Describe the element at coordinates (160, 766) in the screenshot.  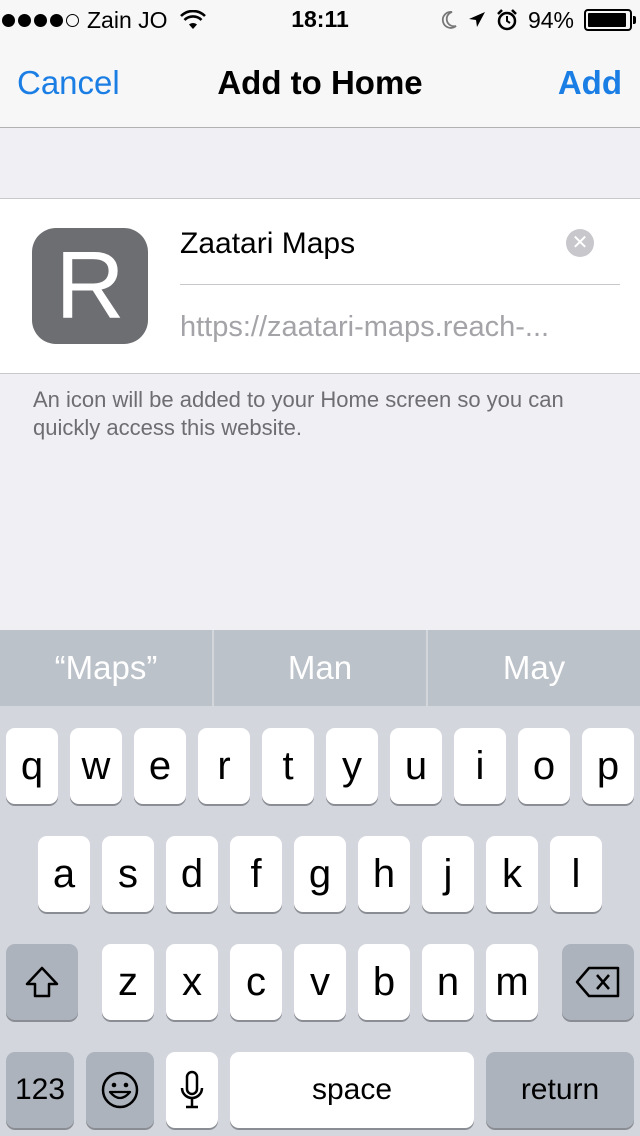
I see `key-e: e` at that location.